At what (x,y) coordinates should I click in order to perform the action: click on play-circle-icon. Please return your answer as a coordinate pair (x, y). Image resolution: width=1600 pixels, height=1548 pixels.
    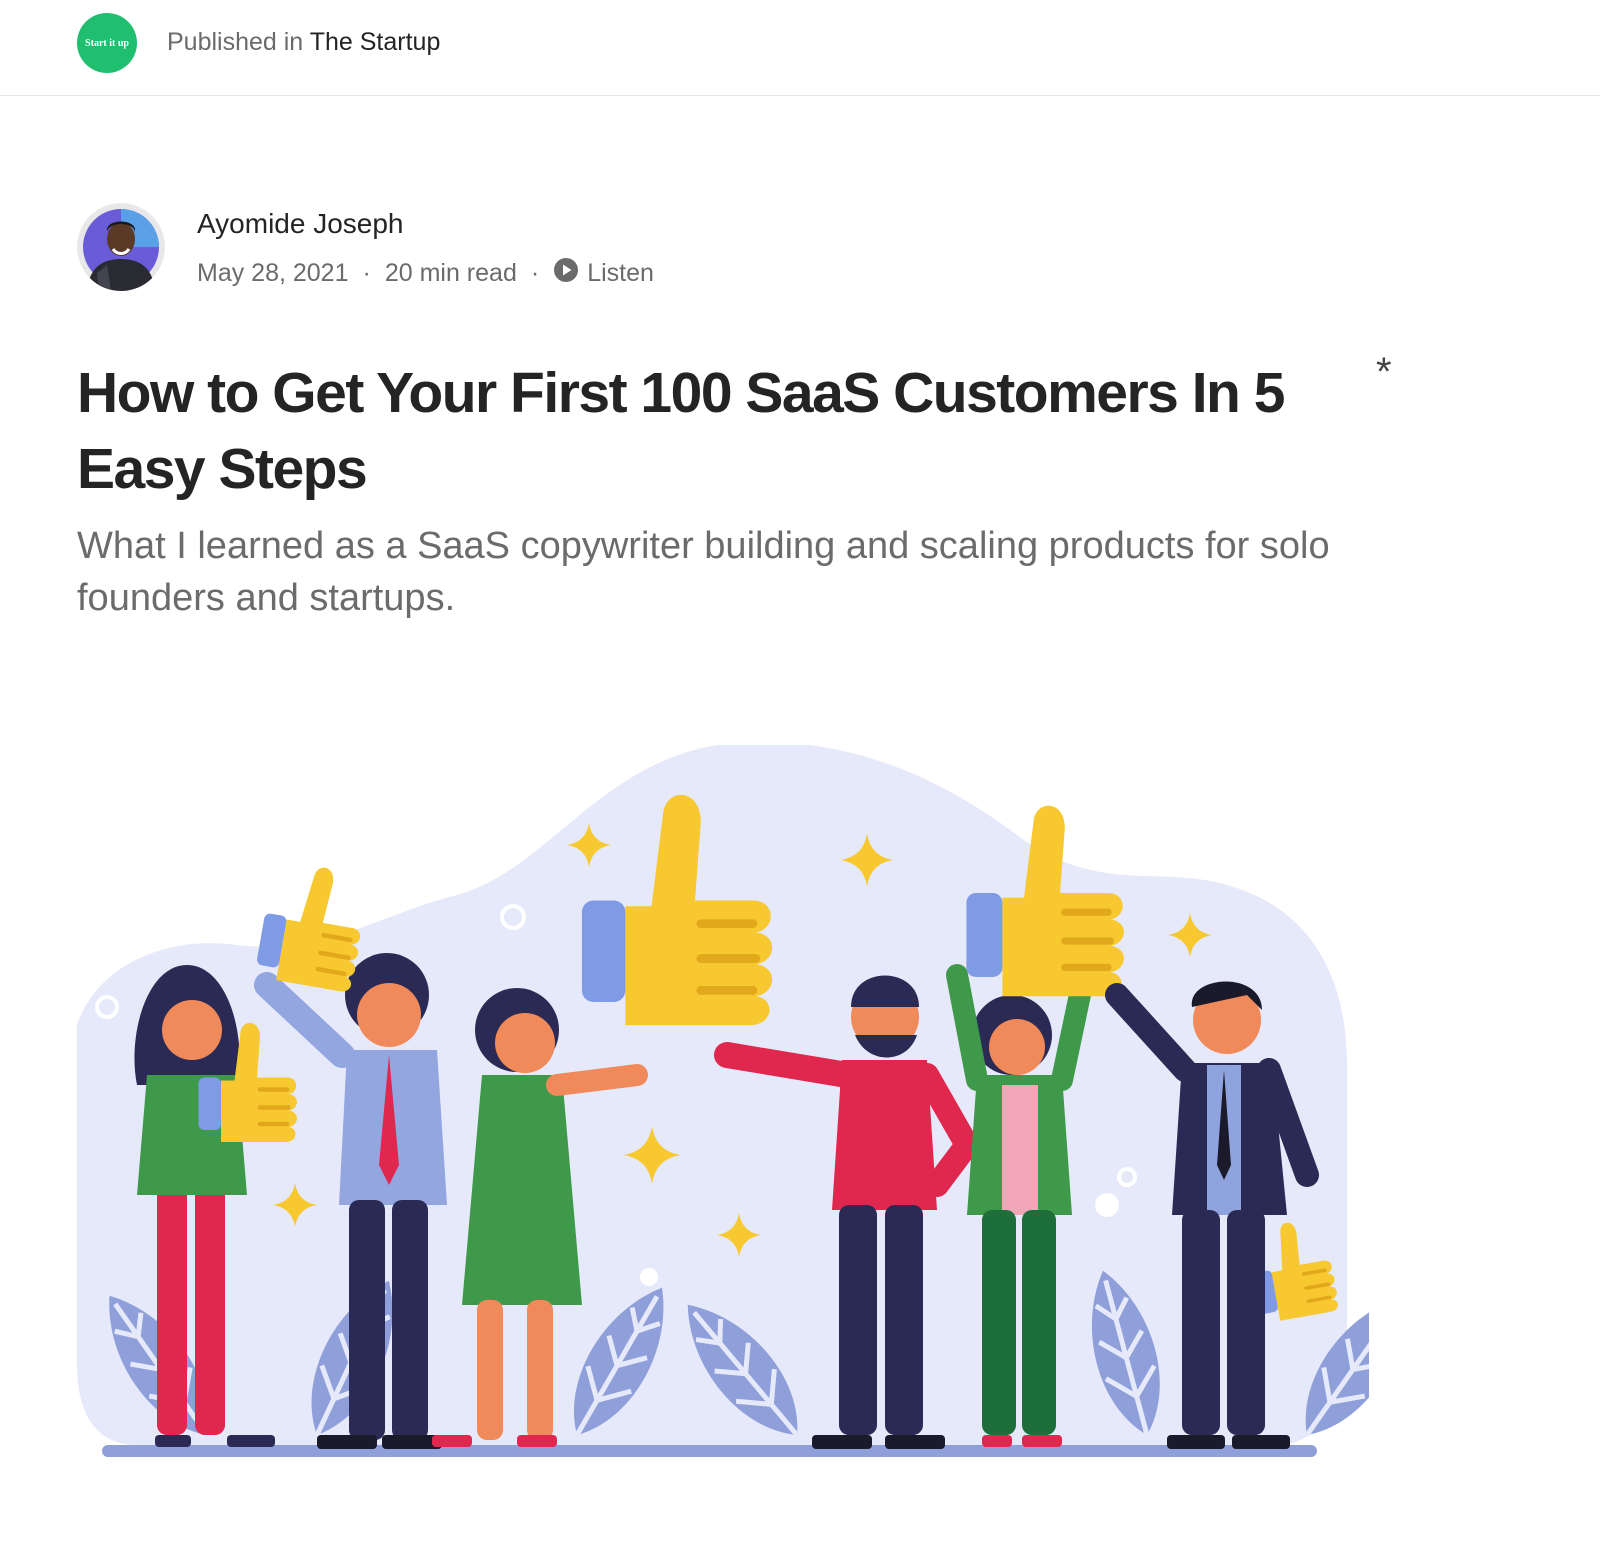
    Looking at the image, I should click on (570, 273).